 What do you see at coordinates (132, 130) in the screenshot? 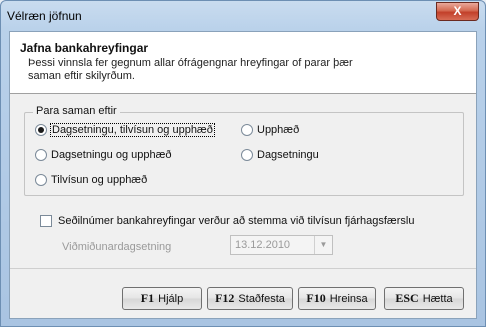
I see `radio-label: Dagsetningu, tilvísun og upphæð` at bounding box center [132, 130].